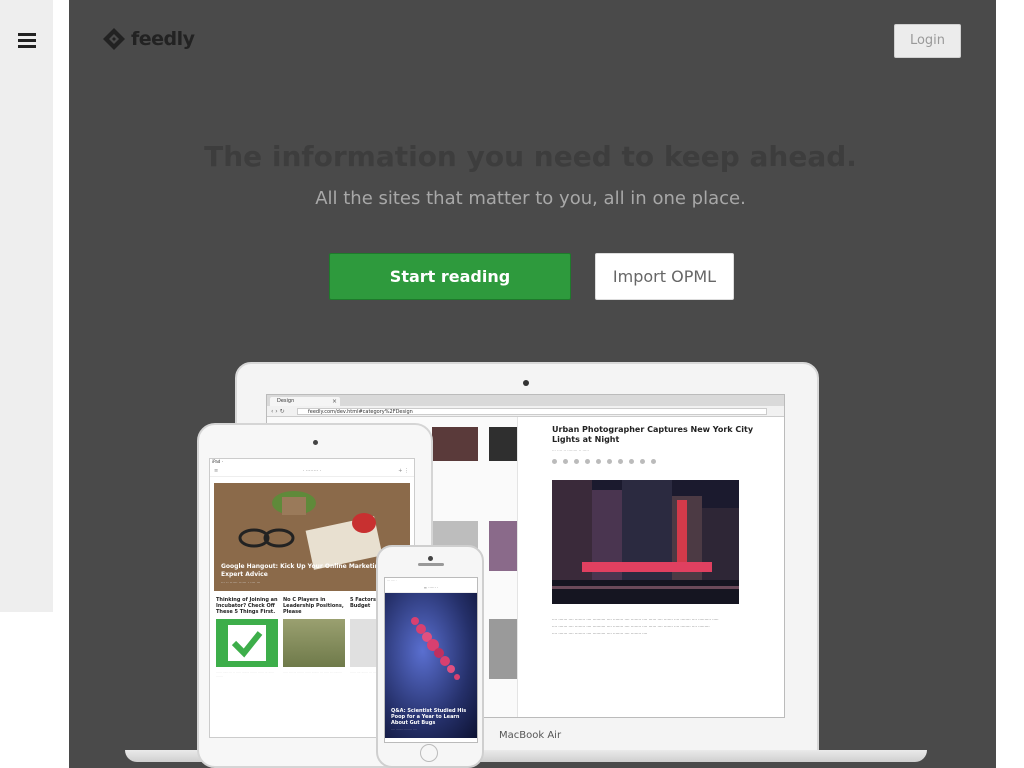  Describe the element at coordinates (664, 276) in the screenshot. I see `import-opml-button: Import OPML` at that location.